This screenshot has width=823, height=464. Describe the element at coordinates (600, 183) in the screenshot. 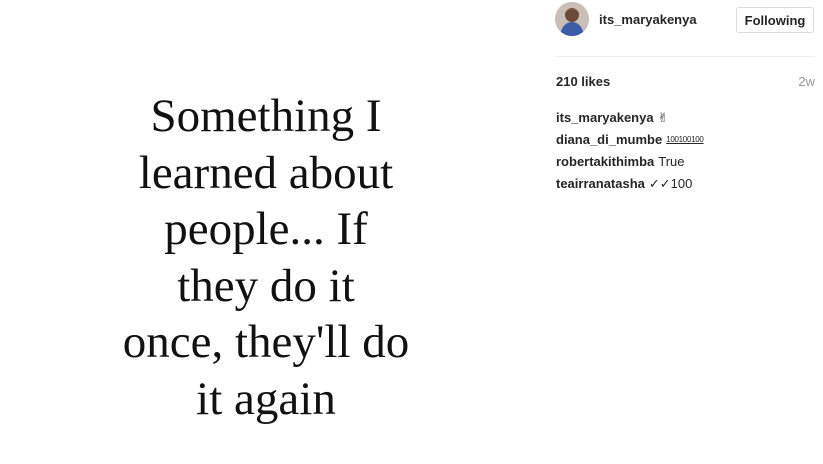

I see `comment-author: teairranatasha` at that location.